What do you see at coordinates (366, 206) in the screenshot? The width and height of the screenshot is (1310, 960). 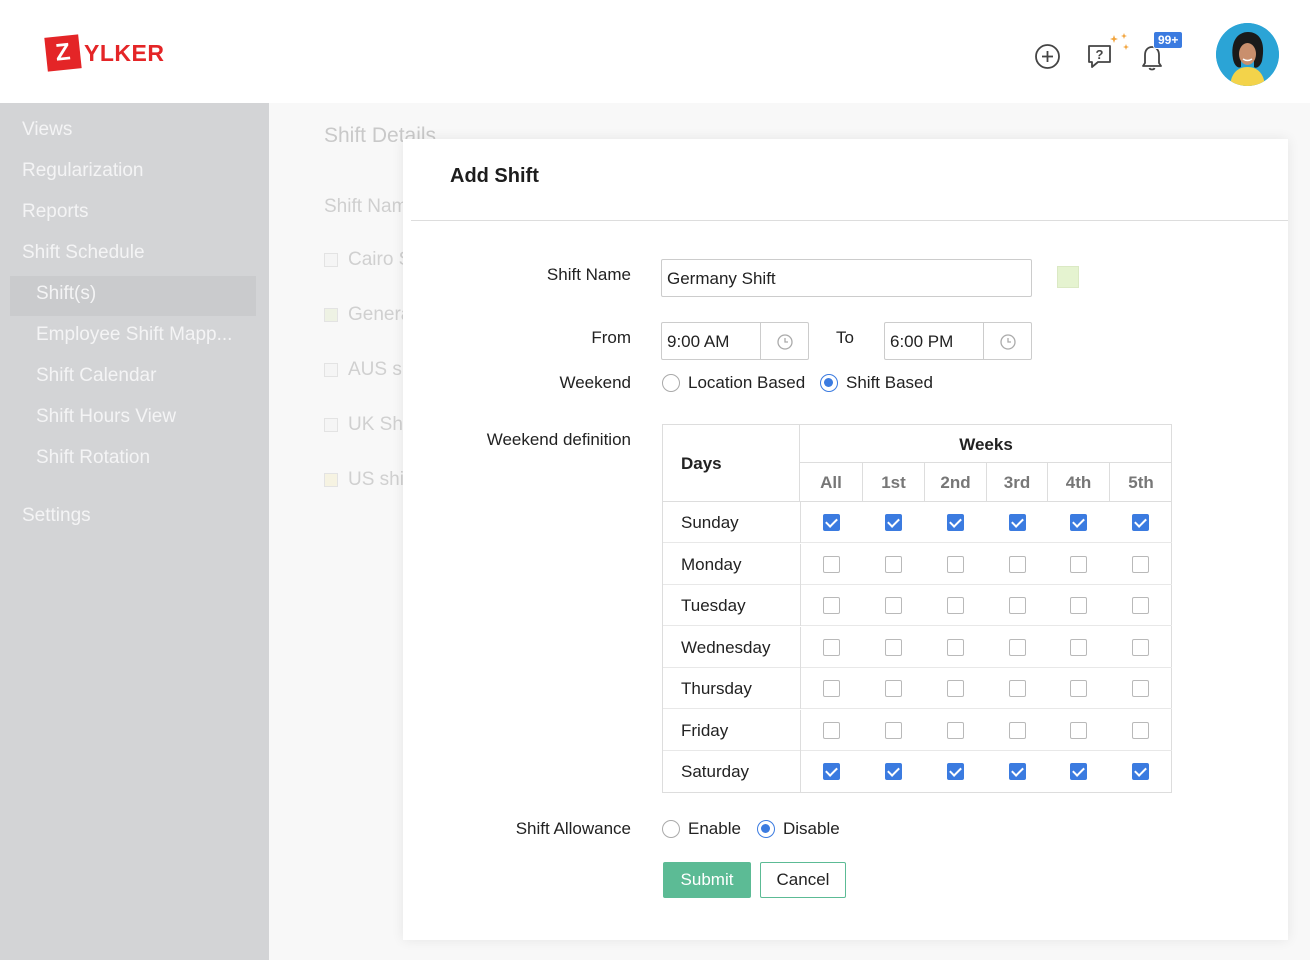 I see `background-column-header: Shift Nam` at bounding box center [366, 206].